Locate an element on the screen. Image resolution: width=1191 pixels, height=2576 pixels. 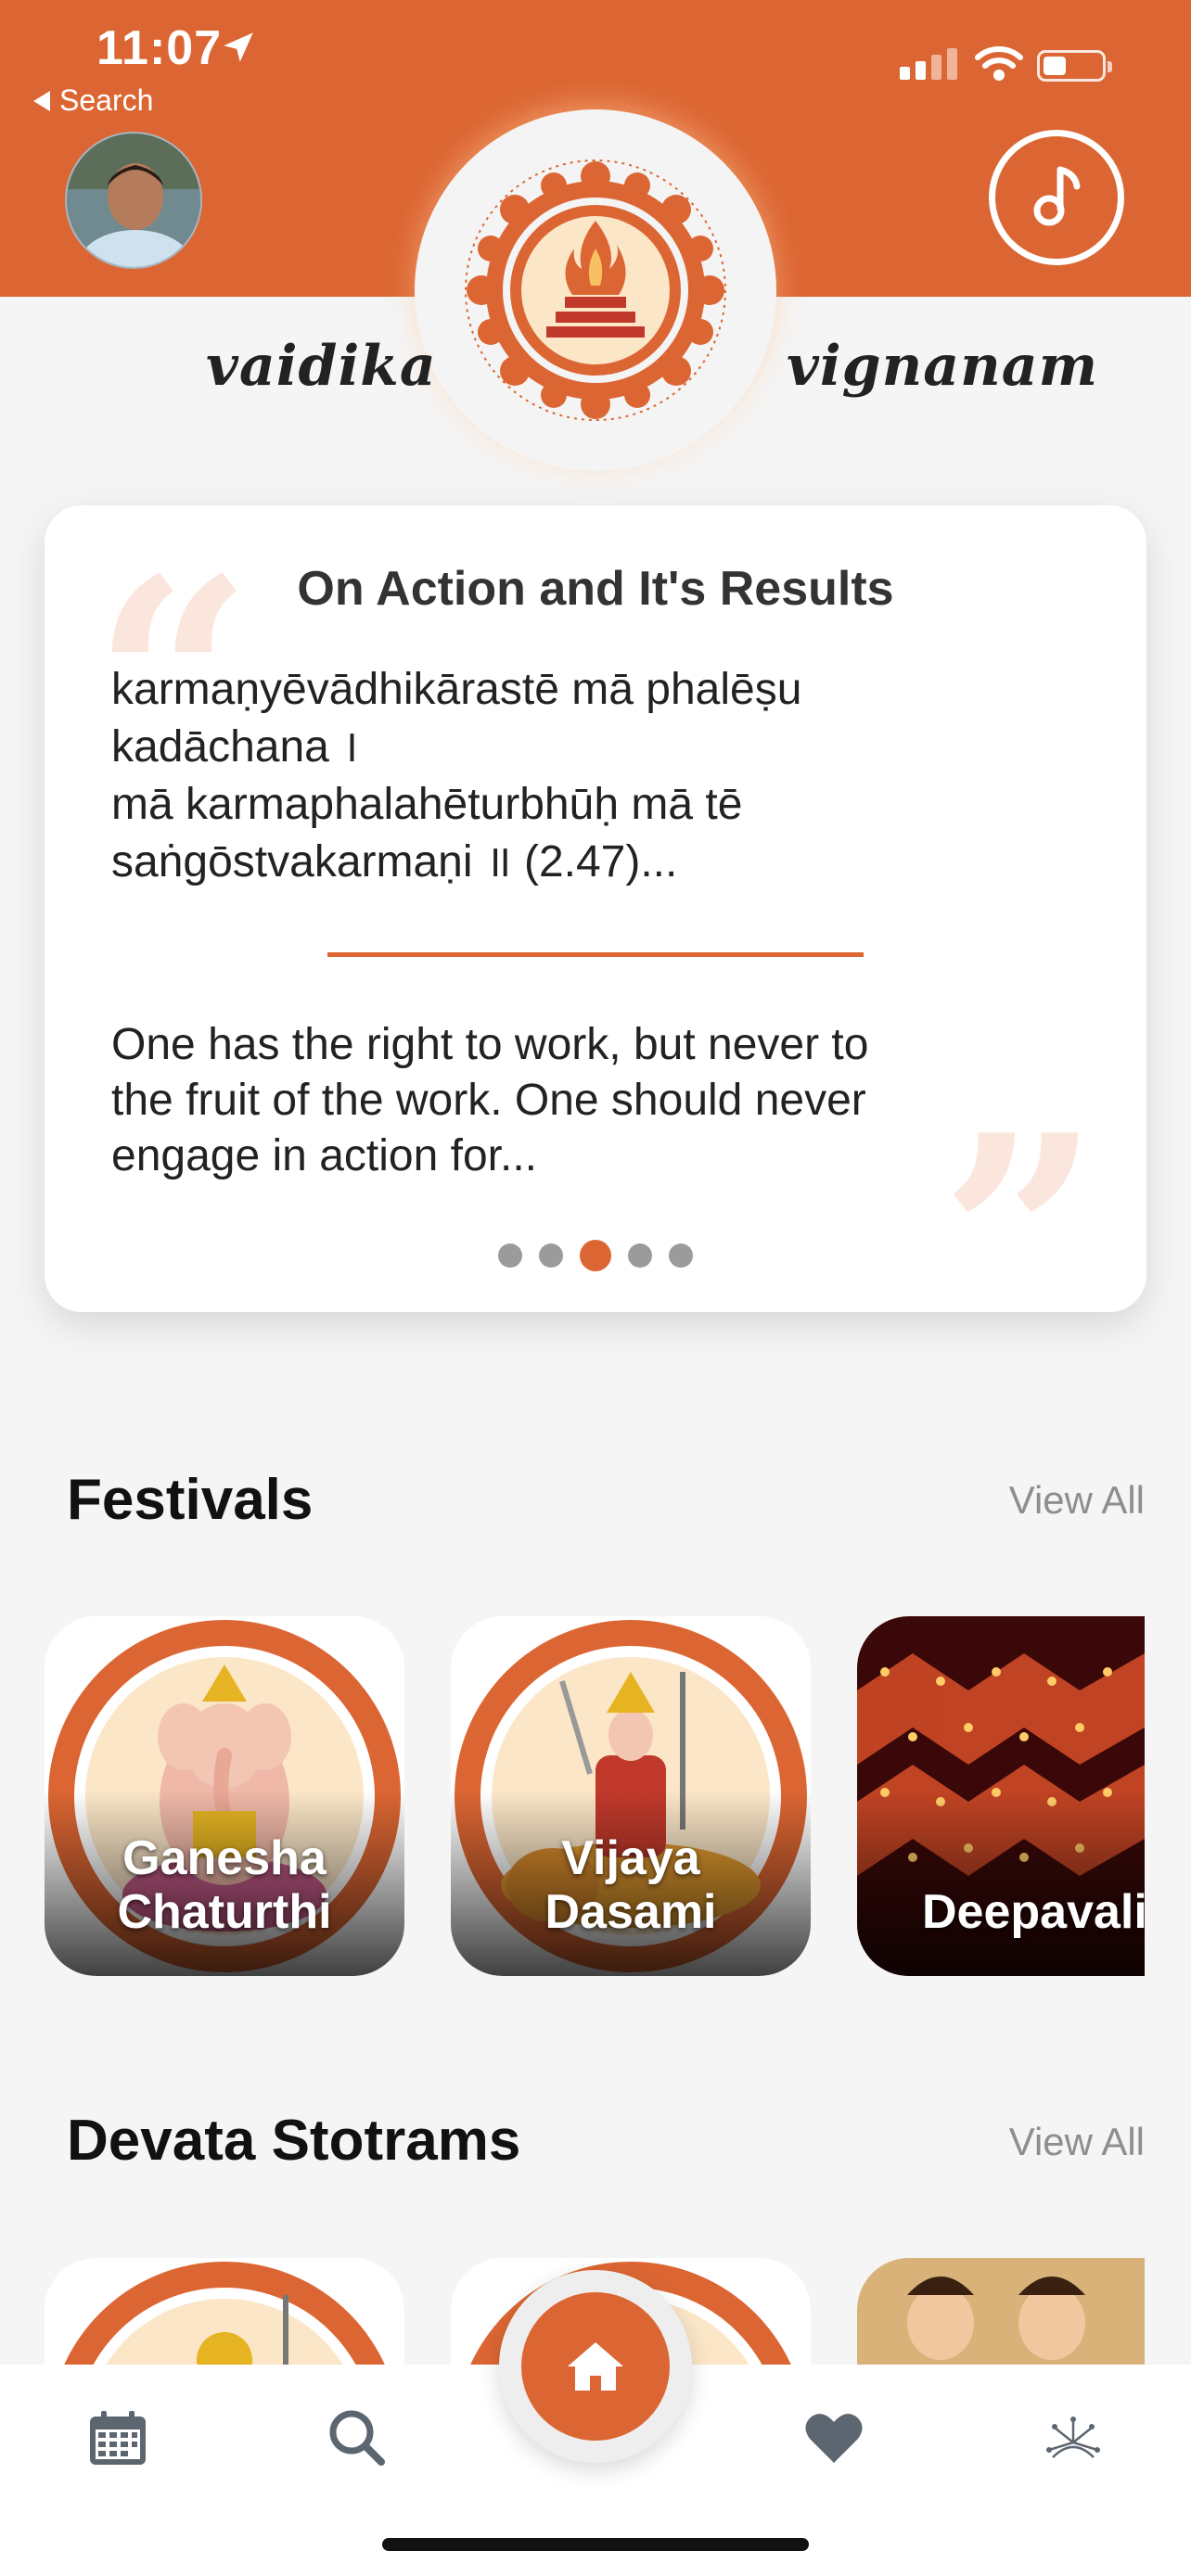
quote-divider is located at coordinates (595, 955).